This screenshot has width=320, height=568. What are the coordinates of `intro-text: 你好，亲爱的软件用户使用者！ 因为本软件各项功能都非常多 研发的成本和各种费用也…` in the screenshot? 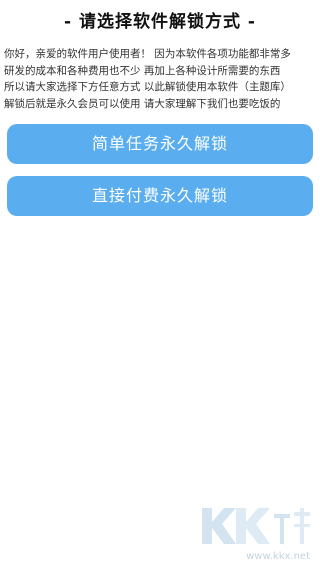 It's located at (160, 79).